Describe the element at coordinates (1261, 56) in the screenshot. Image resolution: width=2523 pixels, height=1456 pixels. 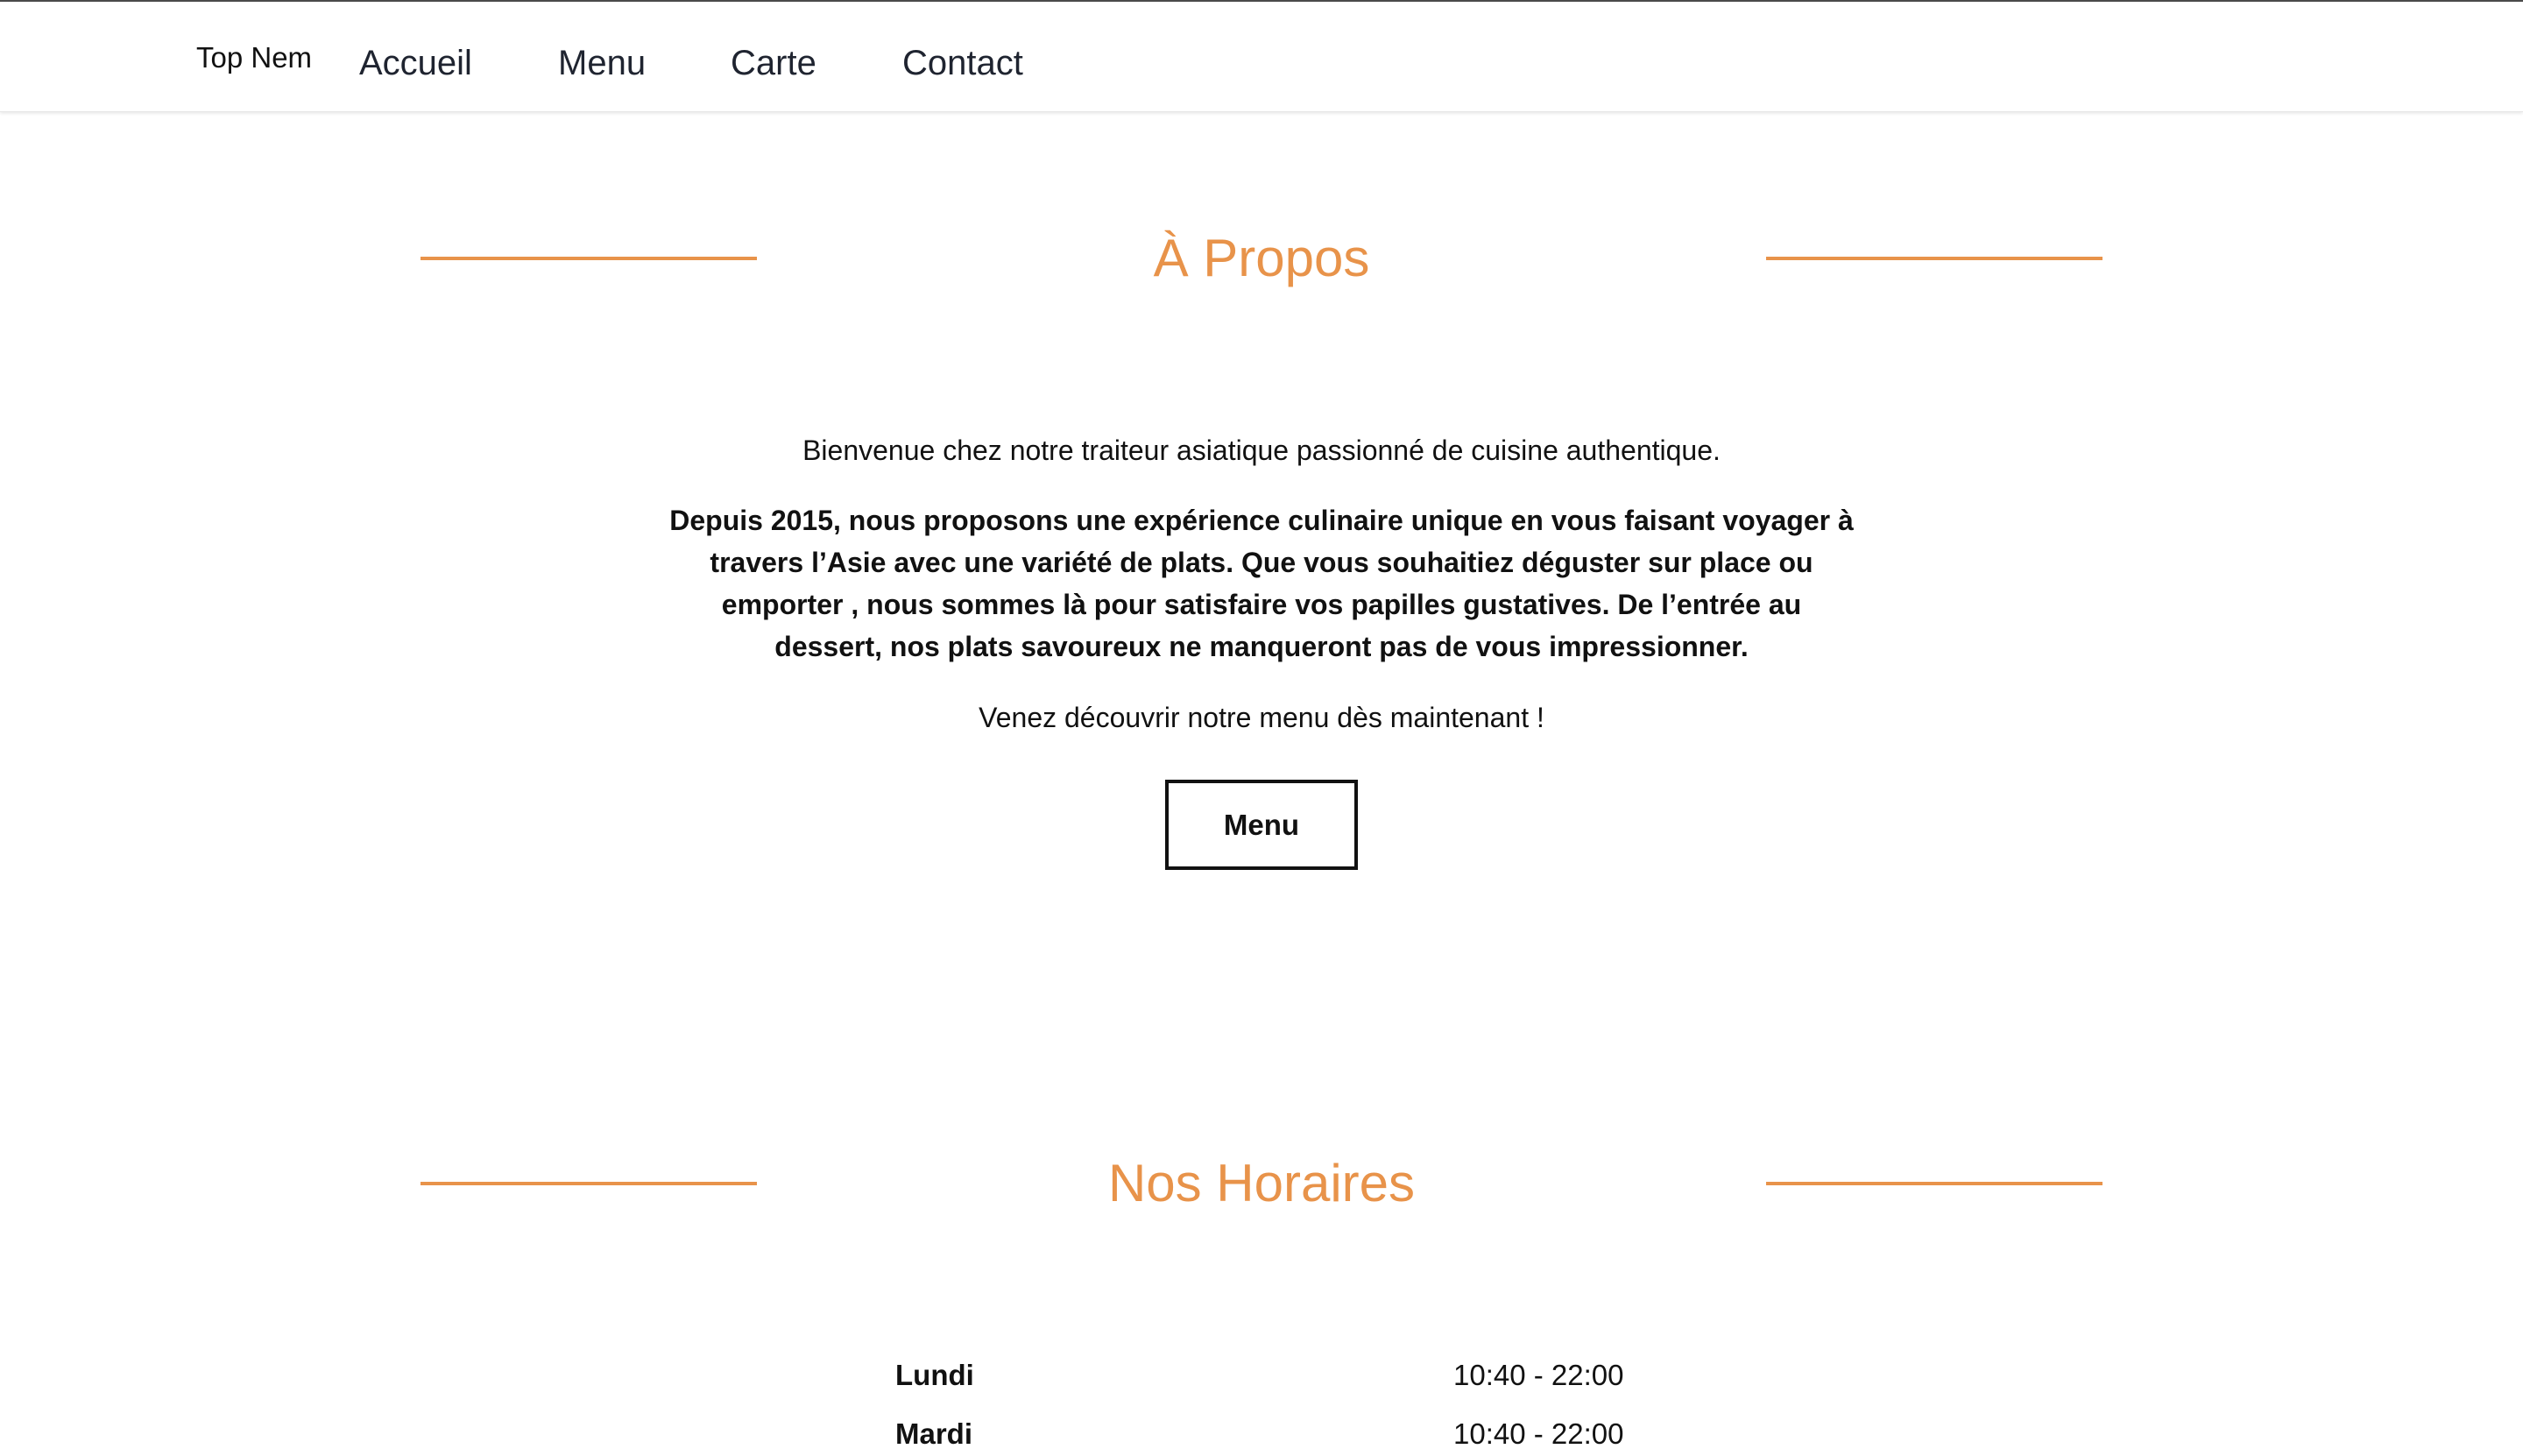
I see `navbar: Top Nem Accueil Menu Carte Contact` at that location.